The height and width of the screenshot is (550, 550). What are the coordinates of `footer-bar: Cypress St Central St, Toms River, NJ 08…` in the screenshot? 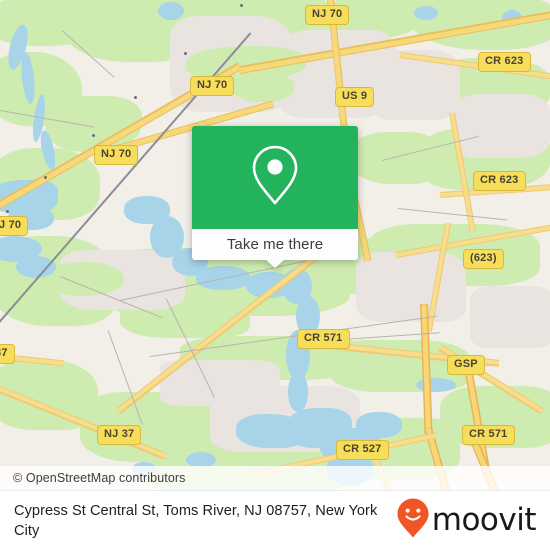 It's located at (275, 520).